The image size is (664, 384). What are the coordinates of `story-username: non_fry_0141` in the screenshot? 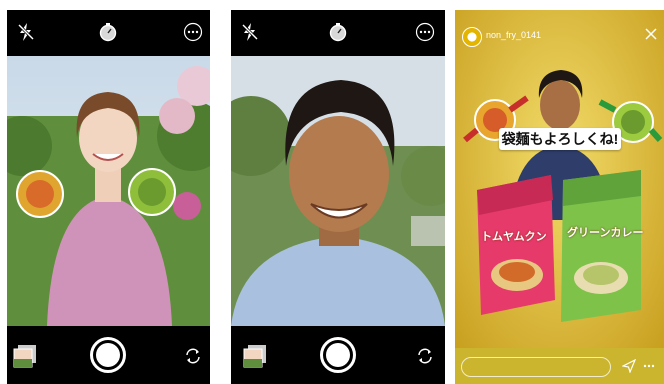 It's located at (513, 35).